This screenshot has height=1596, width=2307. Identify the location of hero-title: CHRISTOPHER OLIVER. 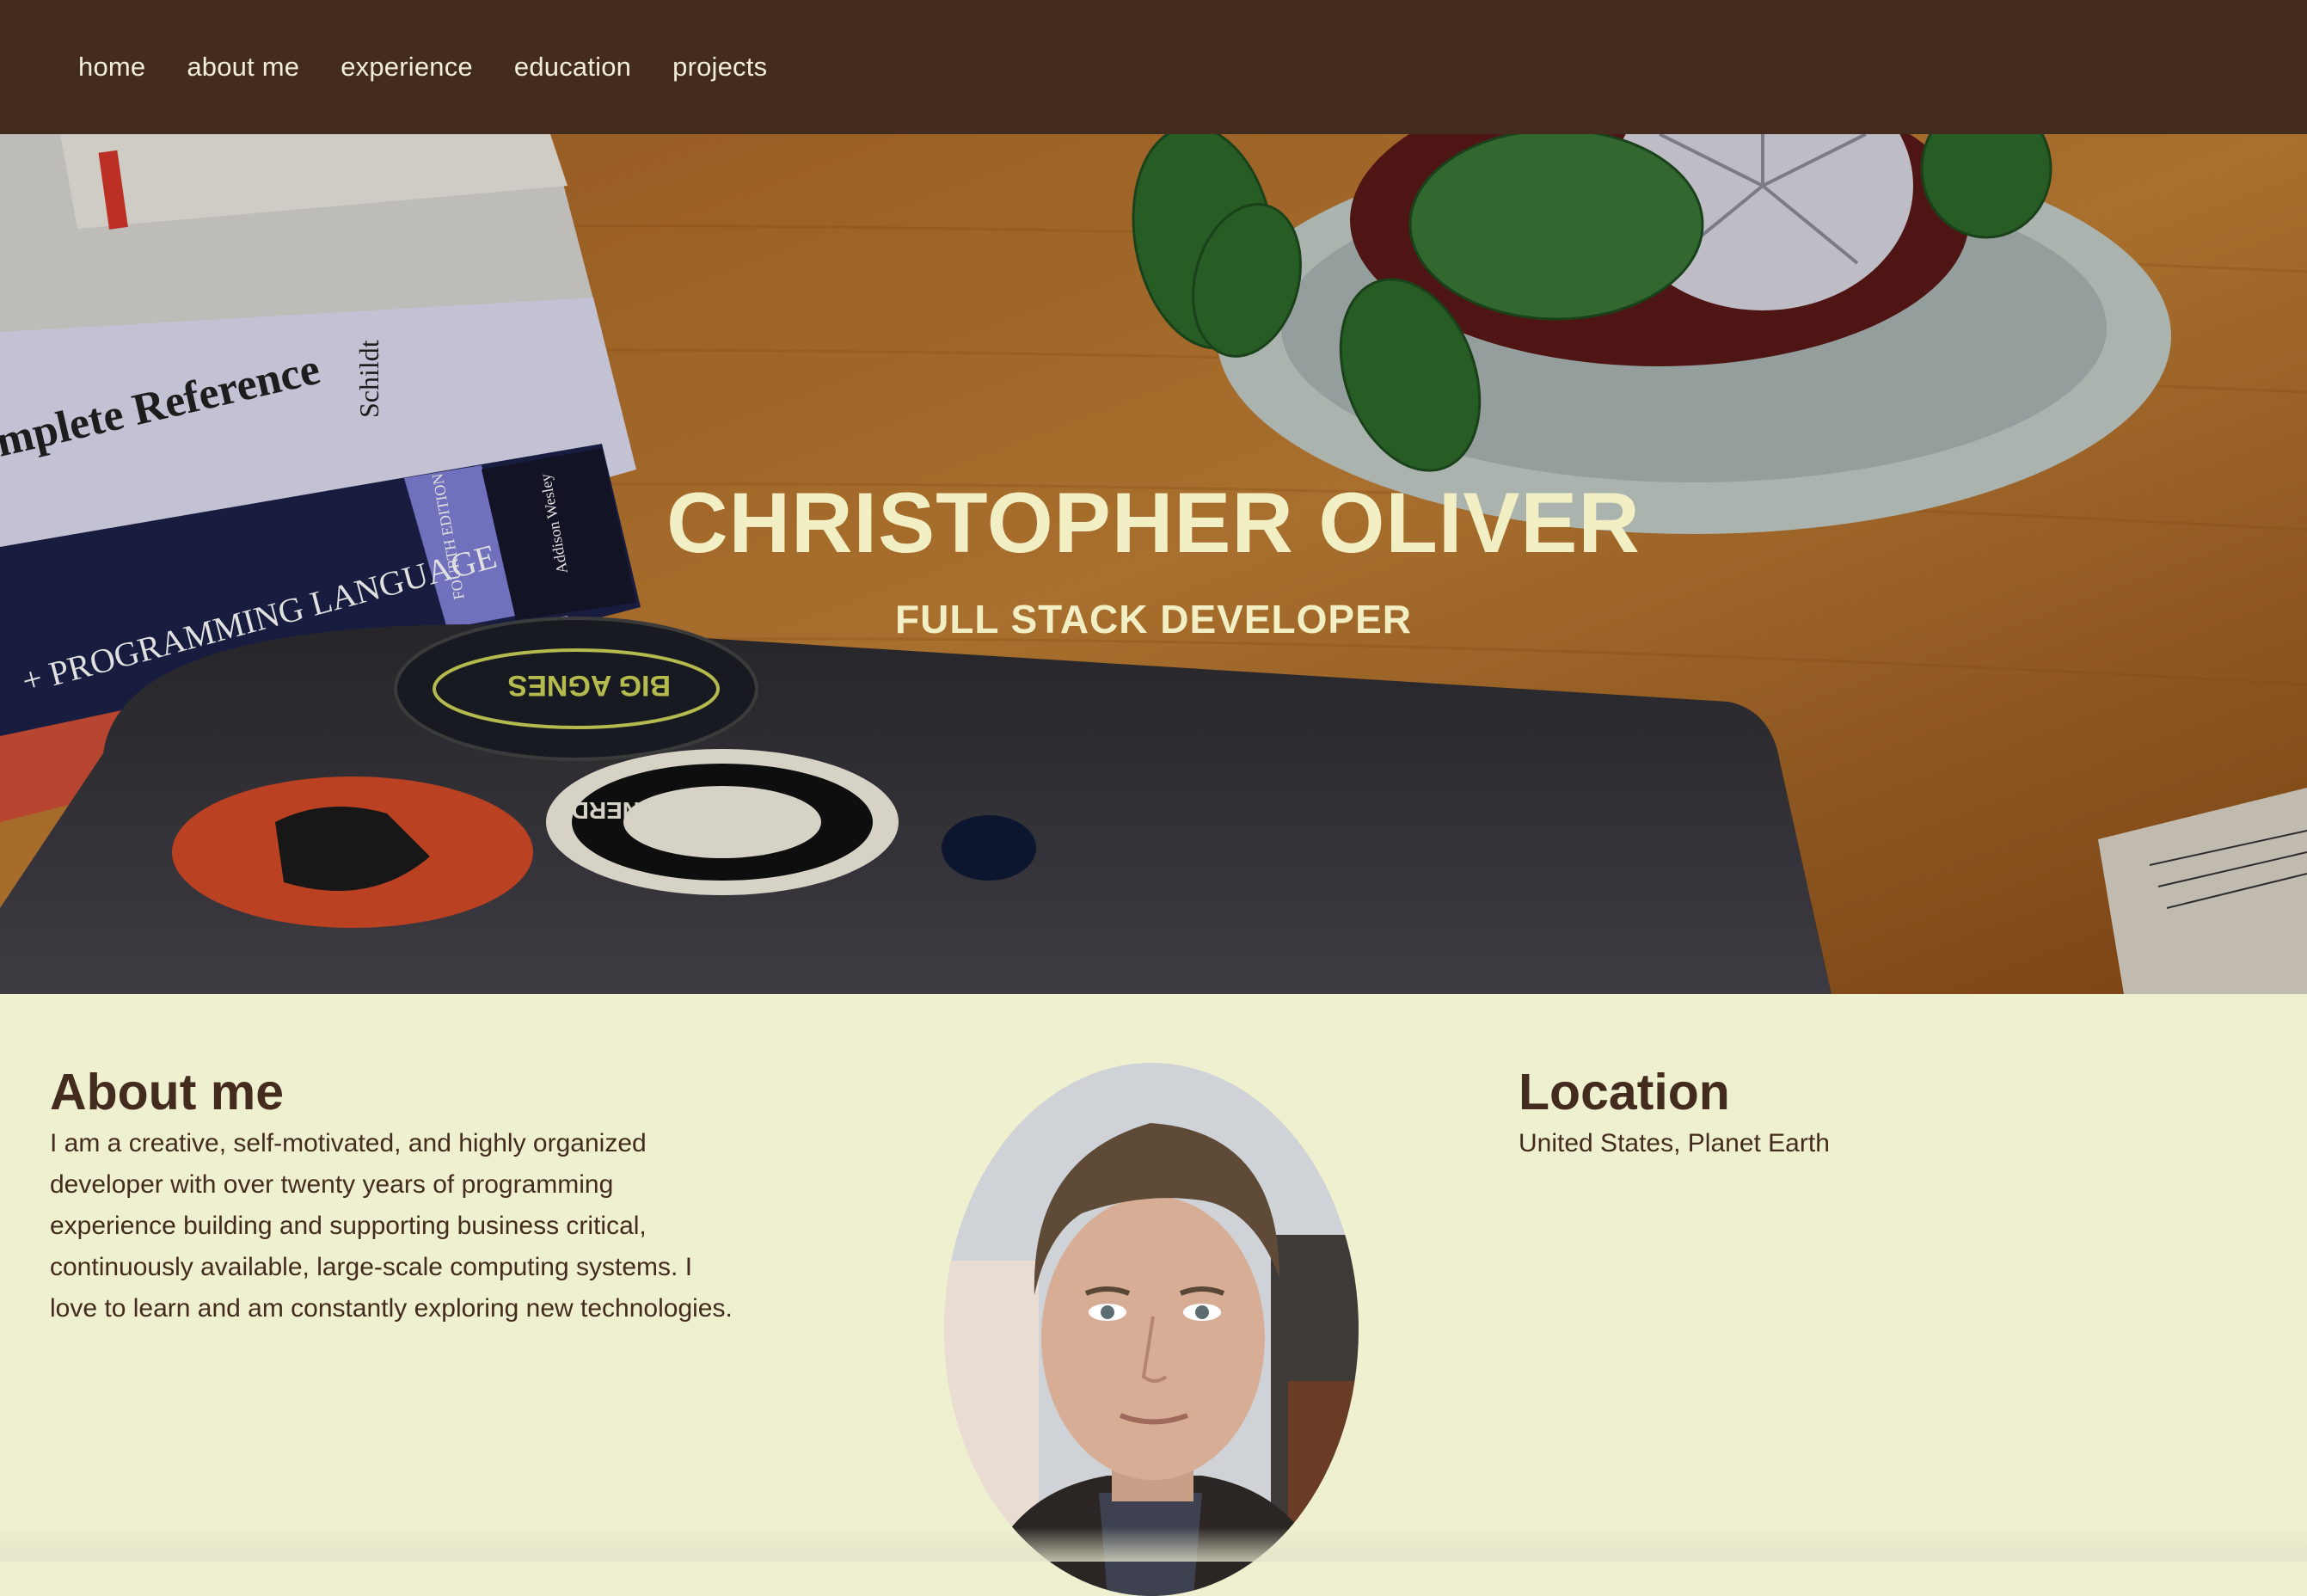
(1153, 522).